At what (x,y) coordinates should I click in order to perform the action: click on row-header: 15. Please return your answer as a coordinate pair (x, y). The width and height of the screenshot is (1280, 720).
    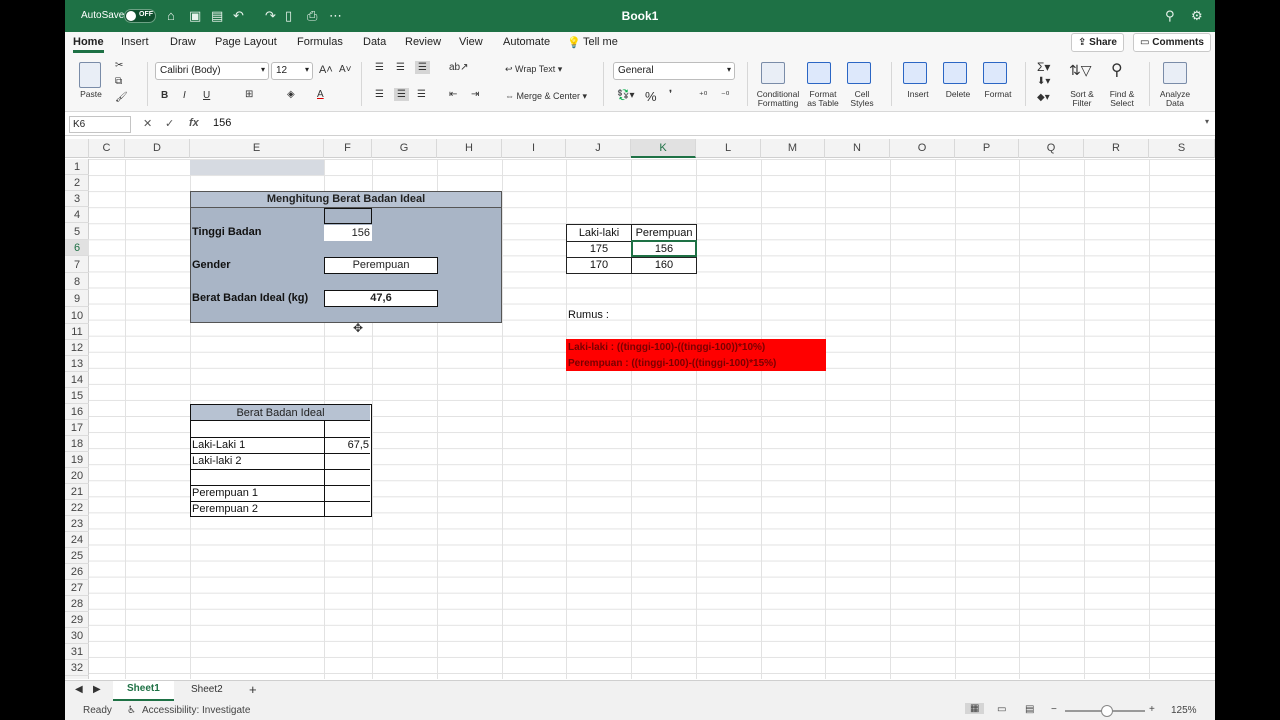
    Looking at the image, I should click on (77, 396).